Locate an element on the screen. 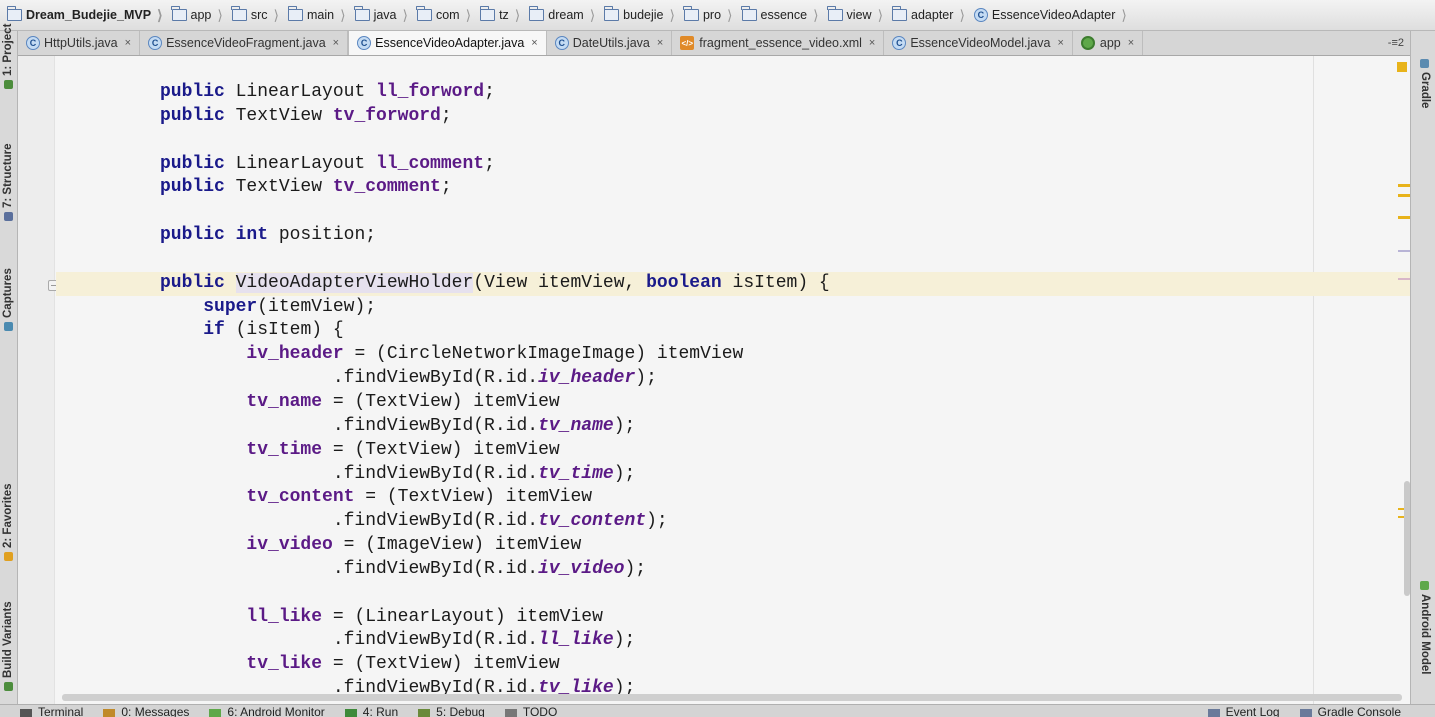 The width and height of the screenshot is (1435, 717). tab-label: fragment_essence_video.xml is located at coordinates (780, 43).